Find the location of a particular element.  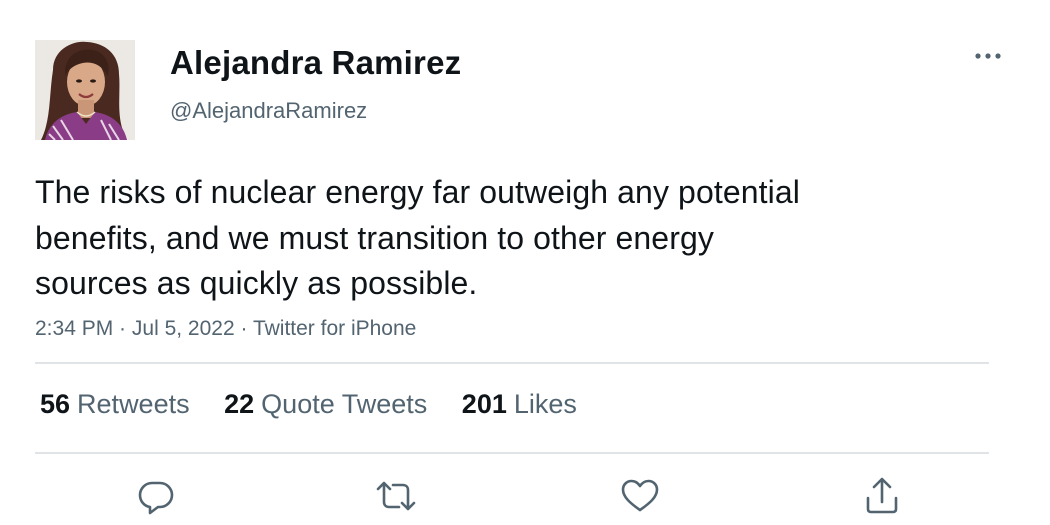

retweet-button is located at coordinates (396, 496).